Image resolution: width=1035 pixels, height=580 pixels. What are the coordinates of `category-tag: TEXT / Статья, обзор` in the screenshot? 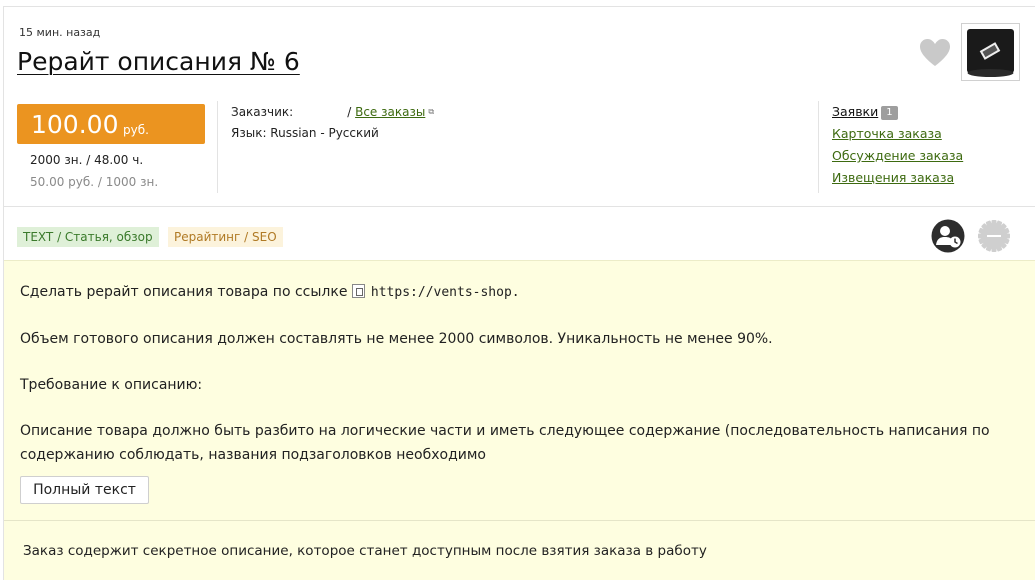 It's located at (88, 237).